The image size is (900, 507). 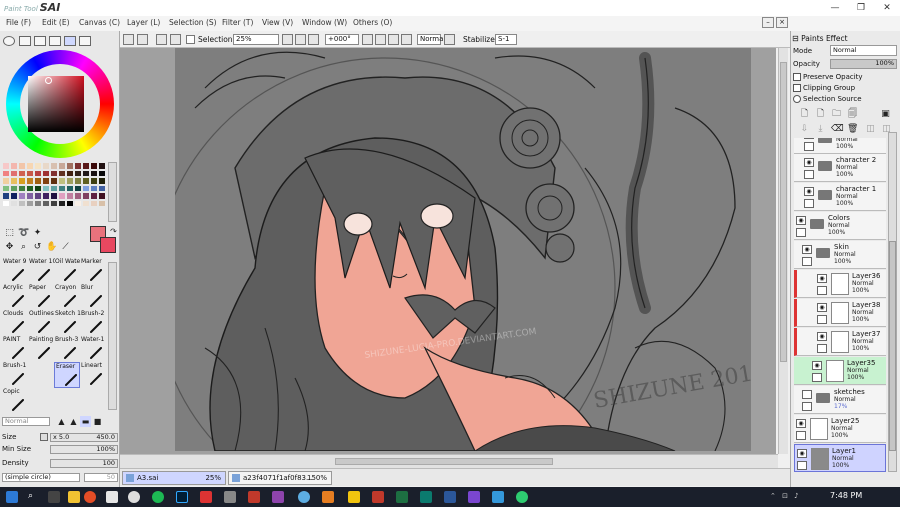 What do you see at coordinates (134, 497) in the screenshot?
I see `obs-icon` at bounding box center [134, 497].